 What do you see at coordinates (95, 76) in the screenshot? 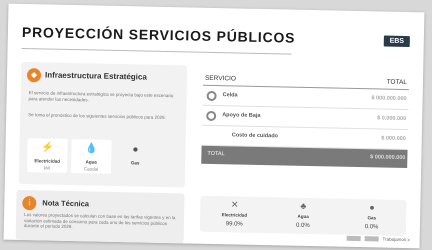
I see `infrastructure-title: Infraestructura Estratégica` at bounding box center [95, 76].